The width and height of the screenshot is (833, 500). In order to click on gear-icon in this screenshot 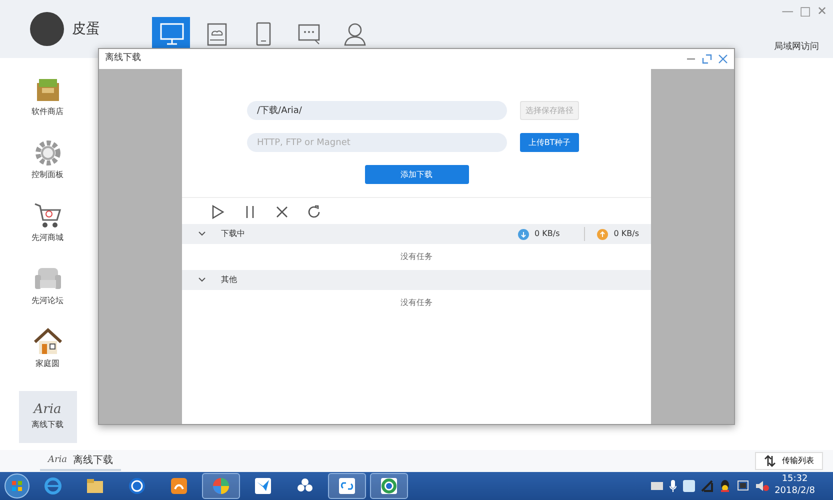, I will do `click(47, 152)`.